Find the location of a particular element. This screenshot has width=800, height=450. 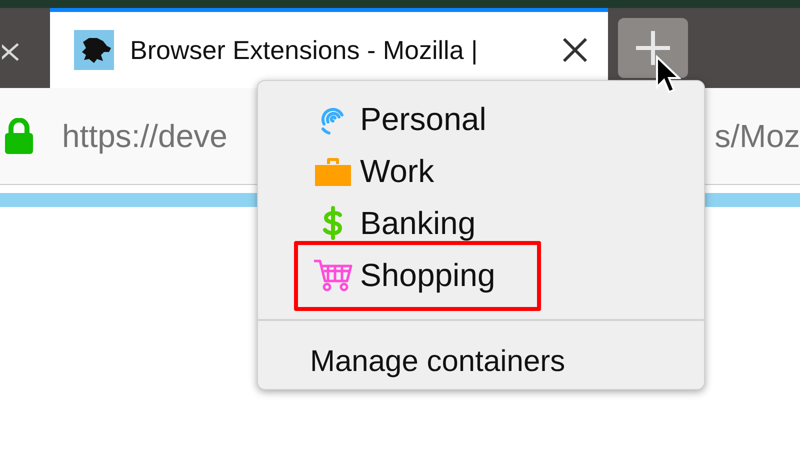

plus-icon is located at coordinates (653, 48).